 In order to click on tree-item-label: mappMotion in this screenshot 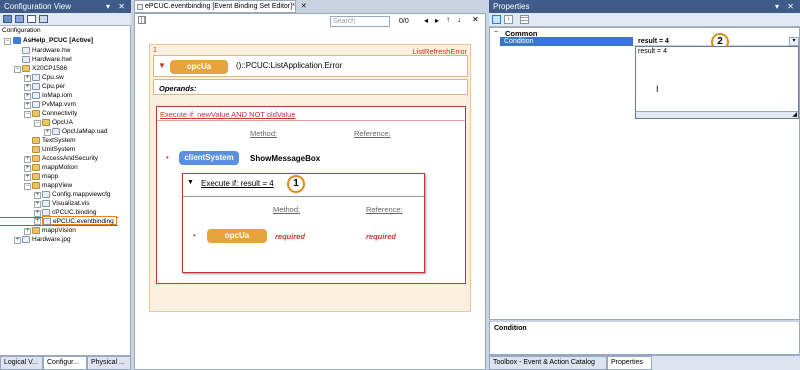, I will do `click(60, 167)`.